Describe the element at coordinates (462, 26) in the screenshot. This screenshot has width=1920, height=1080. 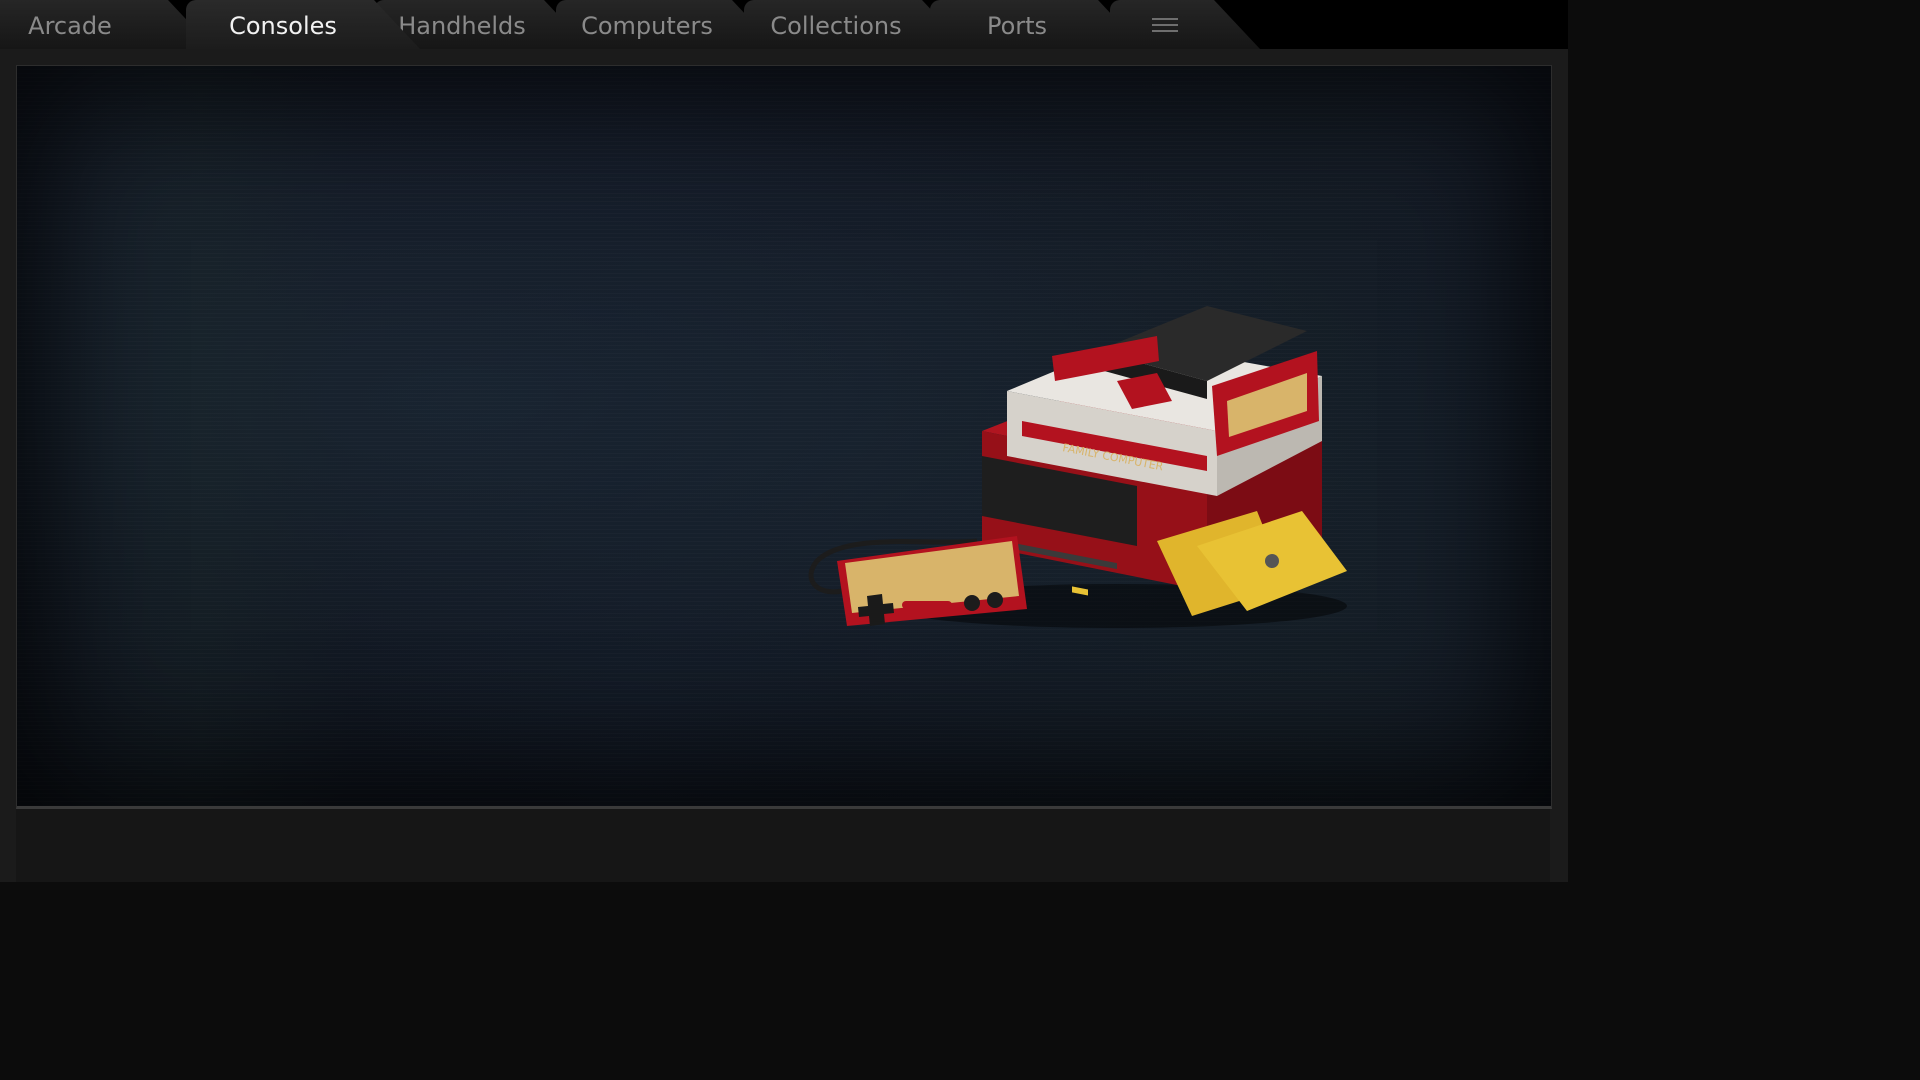
I see `tab-label: Handhelds` at that location.